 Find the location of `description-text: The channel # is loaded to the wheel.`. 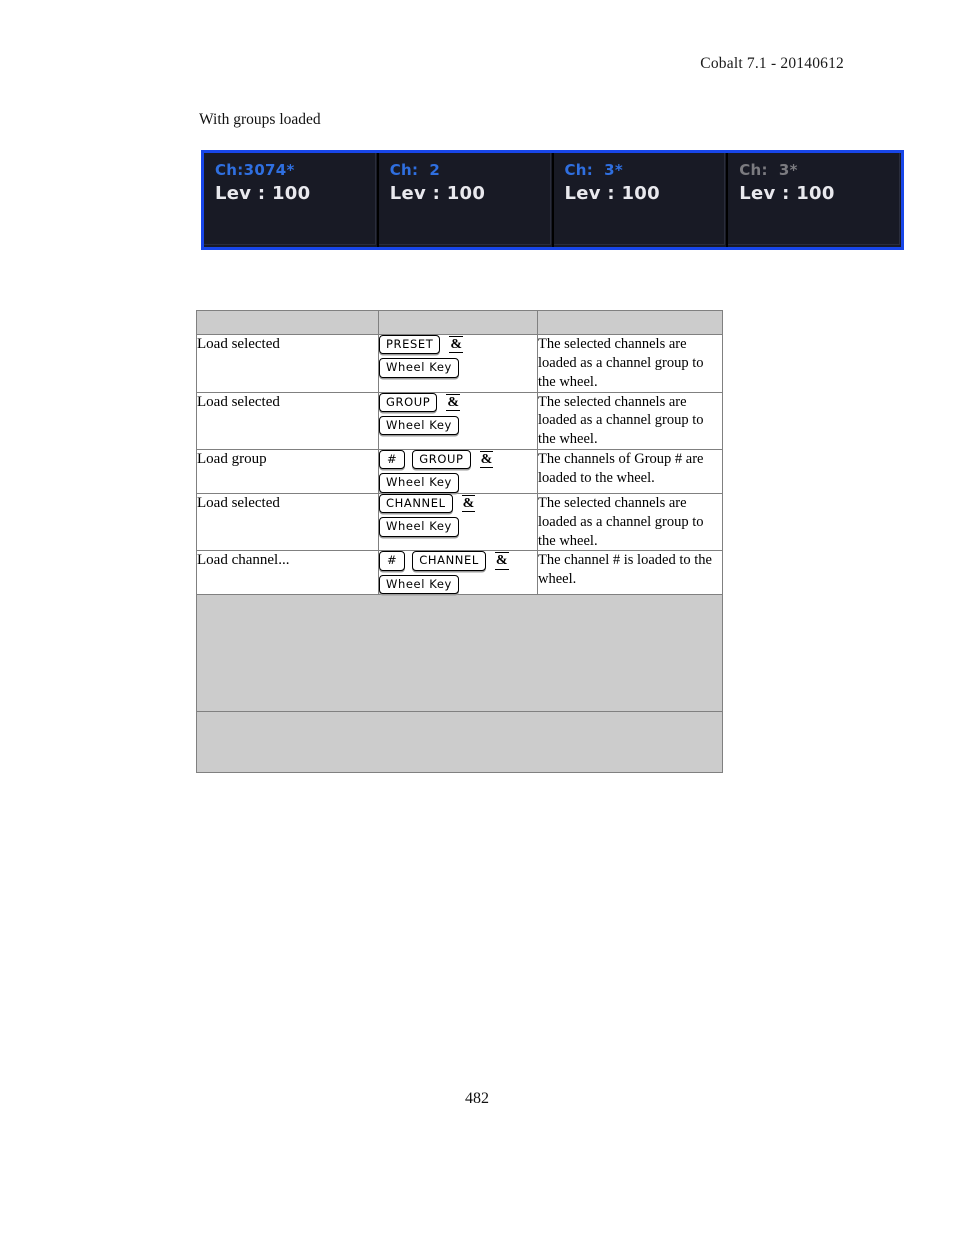

description-text: The channel # is loaded to the wheel. is located at coordinates (630, 573).